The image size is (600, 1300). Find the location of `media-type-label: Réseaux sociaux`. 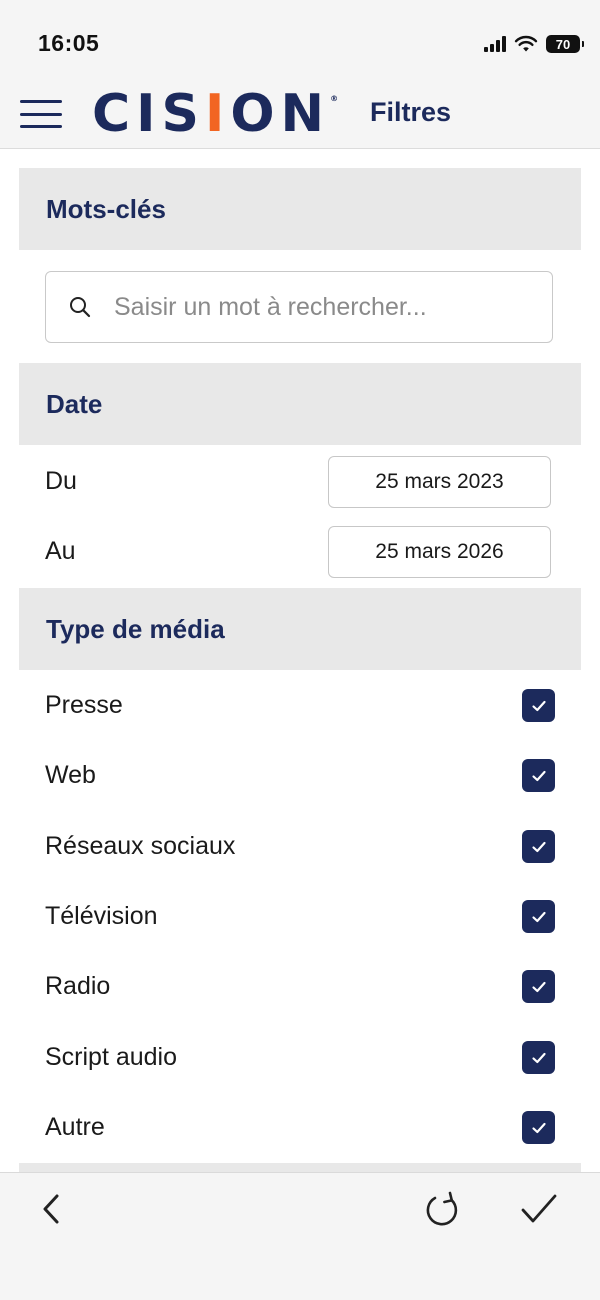

media-type-label: Réseaux sociaux is located at coordinates (140, 846).